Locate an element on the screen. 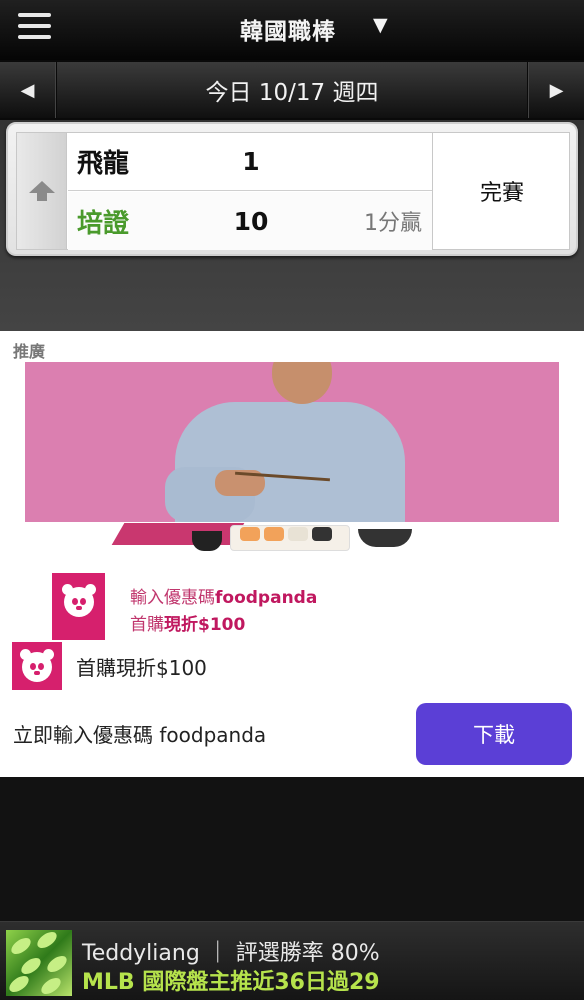  next-day-button: ▶ is located at coordinates (556, 90).